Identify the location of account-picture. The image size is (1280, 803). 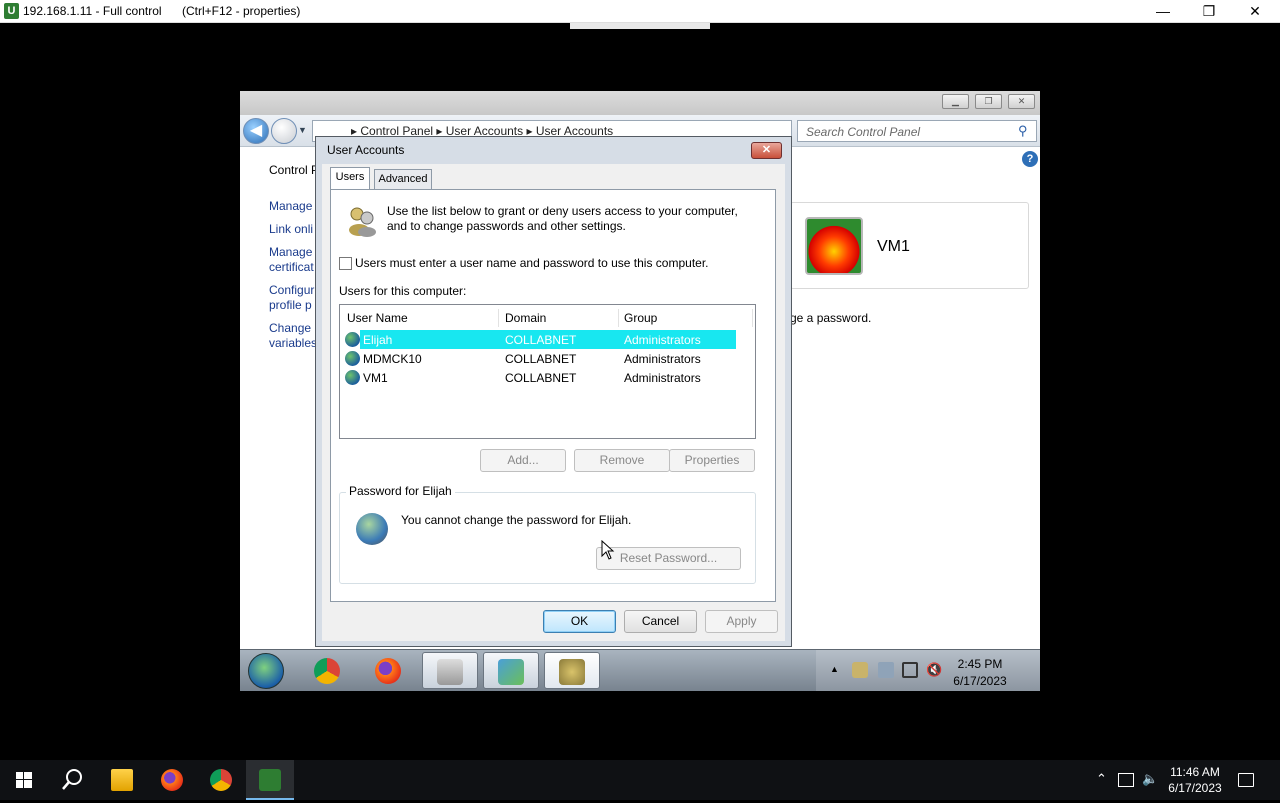
(834, 246).